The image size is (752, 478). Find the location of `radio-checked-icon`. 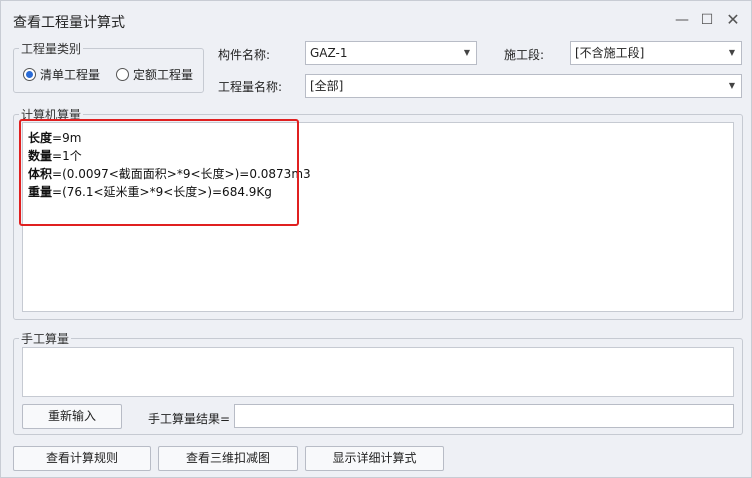

radio-checked-icon is located at coordinates (29, 74).